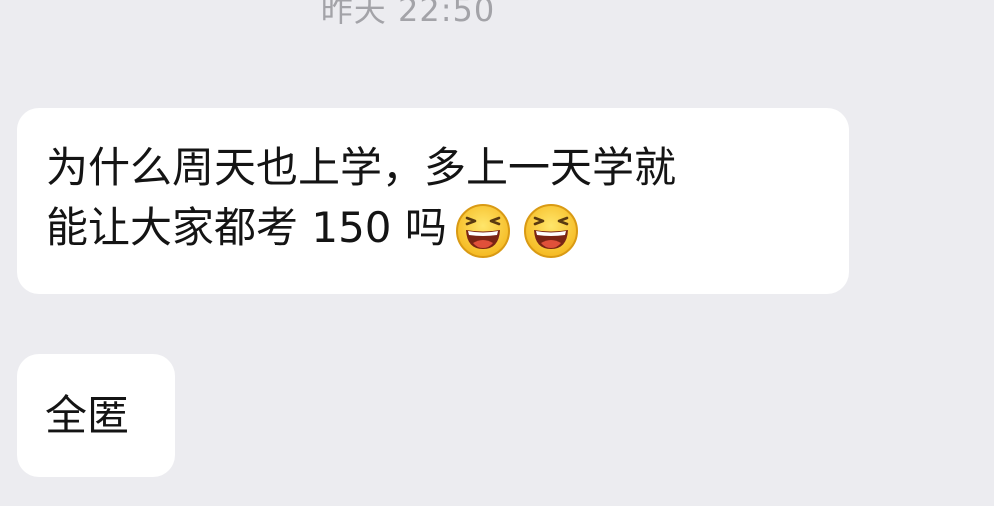 The image size is (994, 506). What do you see at coordinates (408, 14) in the screenshot?
I see `message-timestamp: 昨天 22:50` at bounding box center [408, 14].